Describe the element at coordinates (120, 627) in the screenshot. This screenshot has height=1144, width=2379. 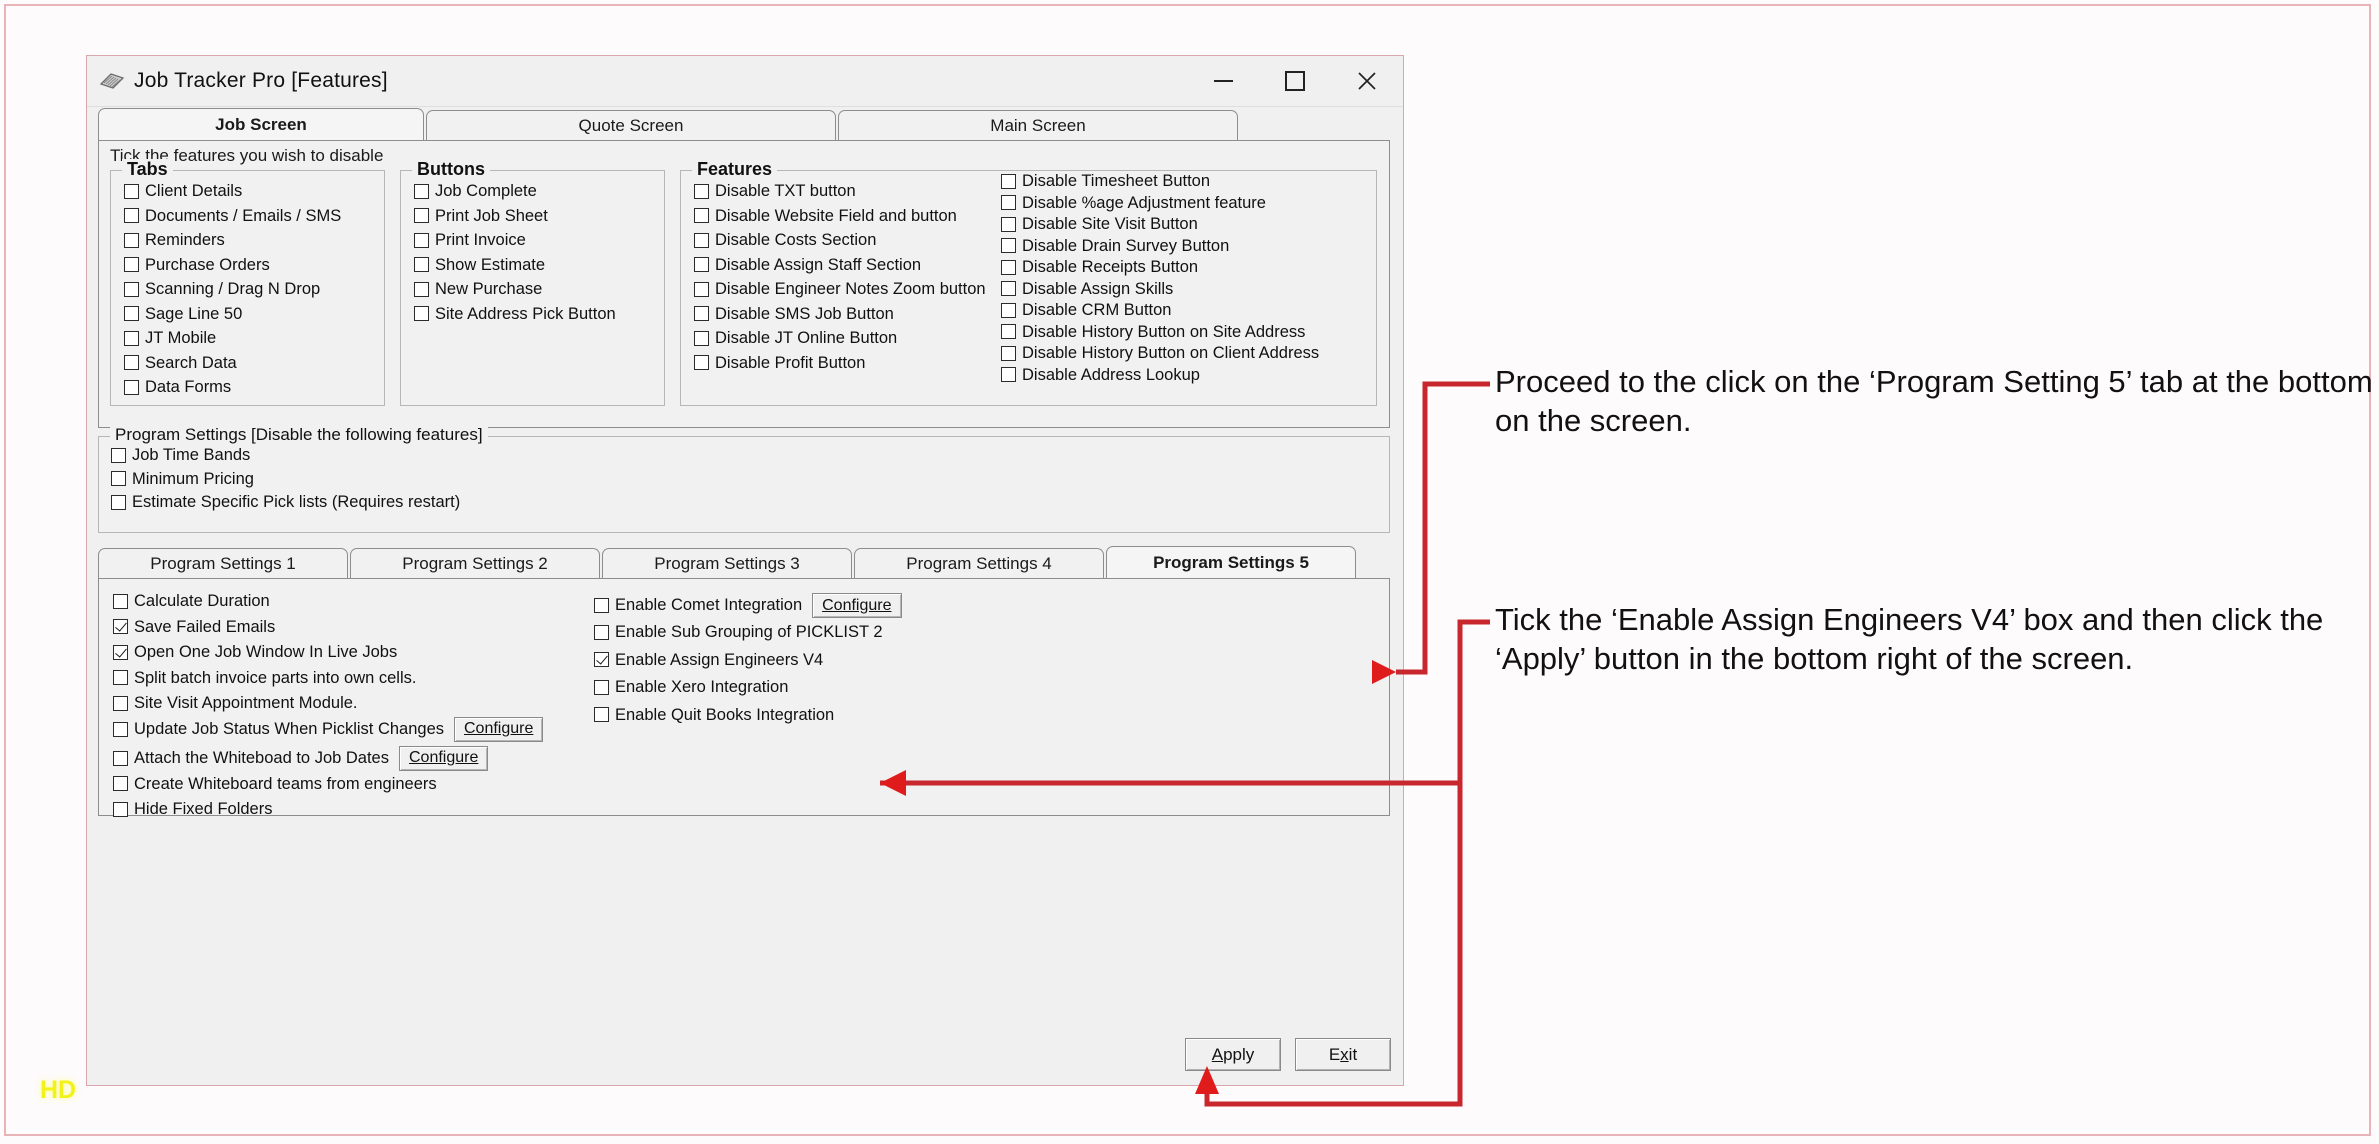
I see `checkbox-save-failed-emails` at that location.